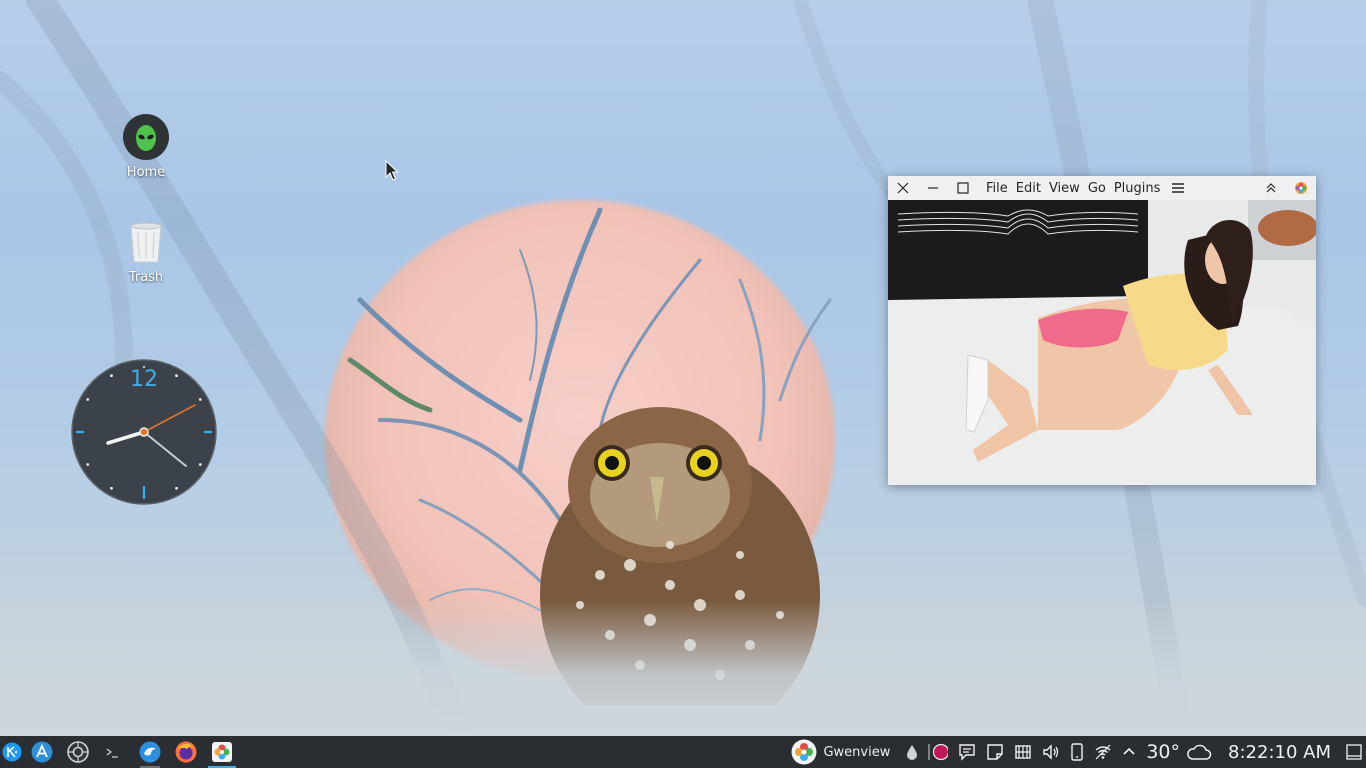 This screenshot has height=768, width=1366. I want to click on window-app-icon, so click(1301, 188).